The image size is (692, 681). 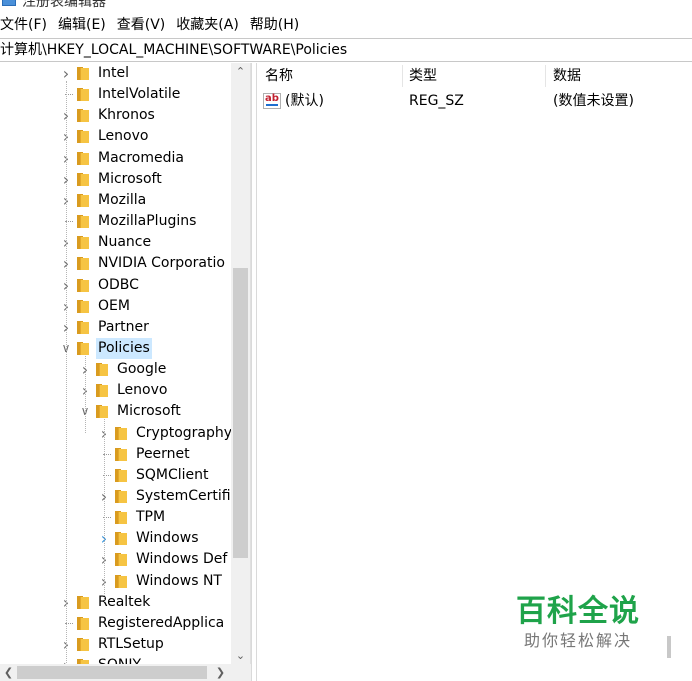 I want to click on watermark-slogan: 助你轻松解决, so click(x=578, y=640).